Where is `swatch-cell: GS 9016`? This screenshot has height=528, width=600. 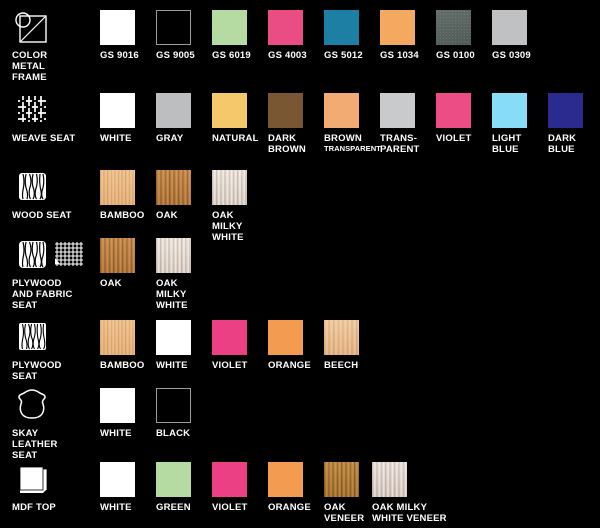
swatch-cell: GS 9016 is located at coordinates (128, 35).